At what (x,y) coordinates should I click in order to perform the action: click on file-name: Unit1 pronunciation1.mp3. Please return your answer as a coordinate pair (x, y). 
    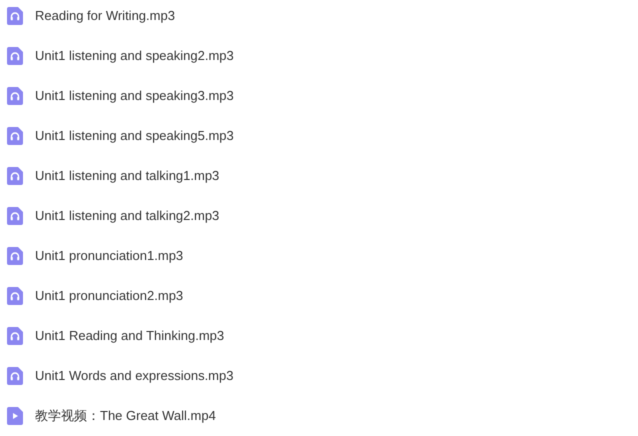
    Looking at the image, I should click on (109, 256).